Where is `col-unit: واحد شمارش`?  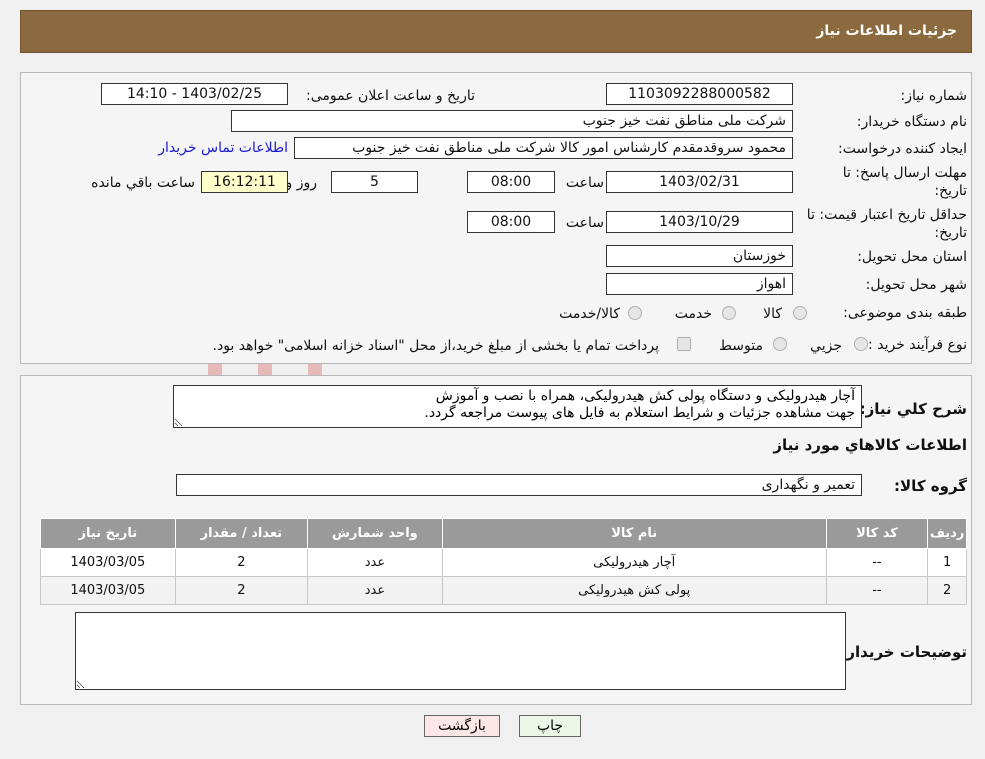 col-unit: واحد شمارش is located at coordinates (375, 533).